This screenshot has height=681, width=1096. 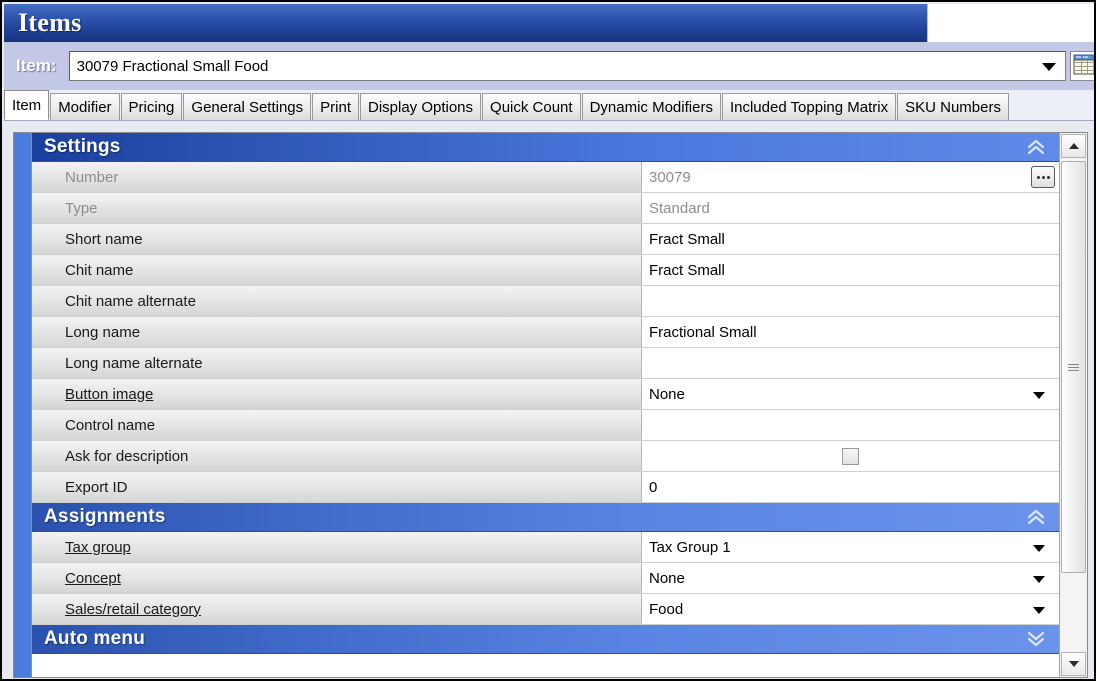 What do you see at coordinates (567, 66) in the screenshot?
I see `item-combobox: 30079 Fractional Small Food` at bounding box center [567, 66].